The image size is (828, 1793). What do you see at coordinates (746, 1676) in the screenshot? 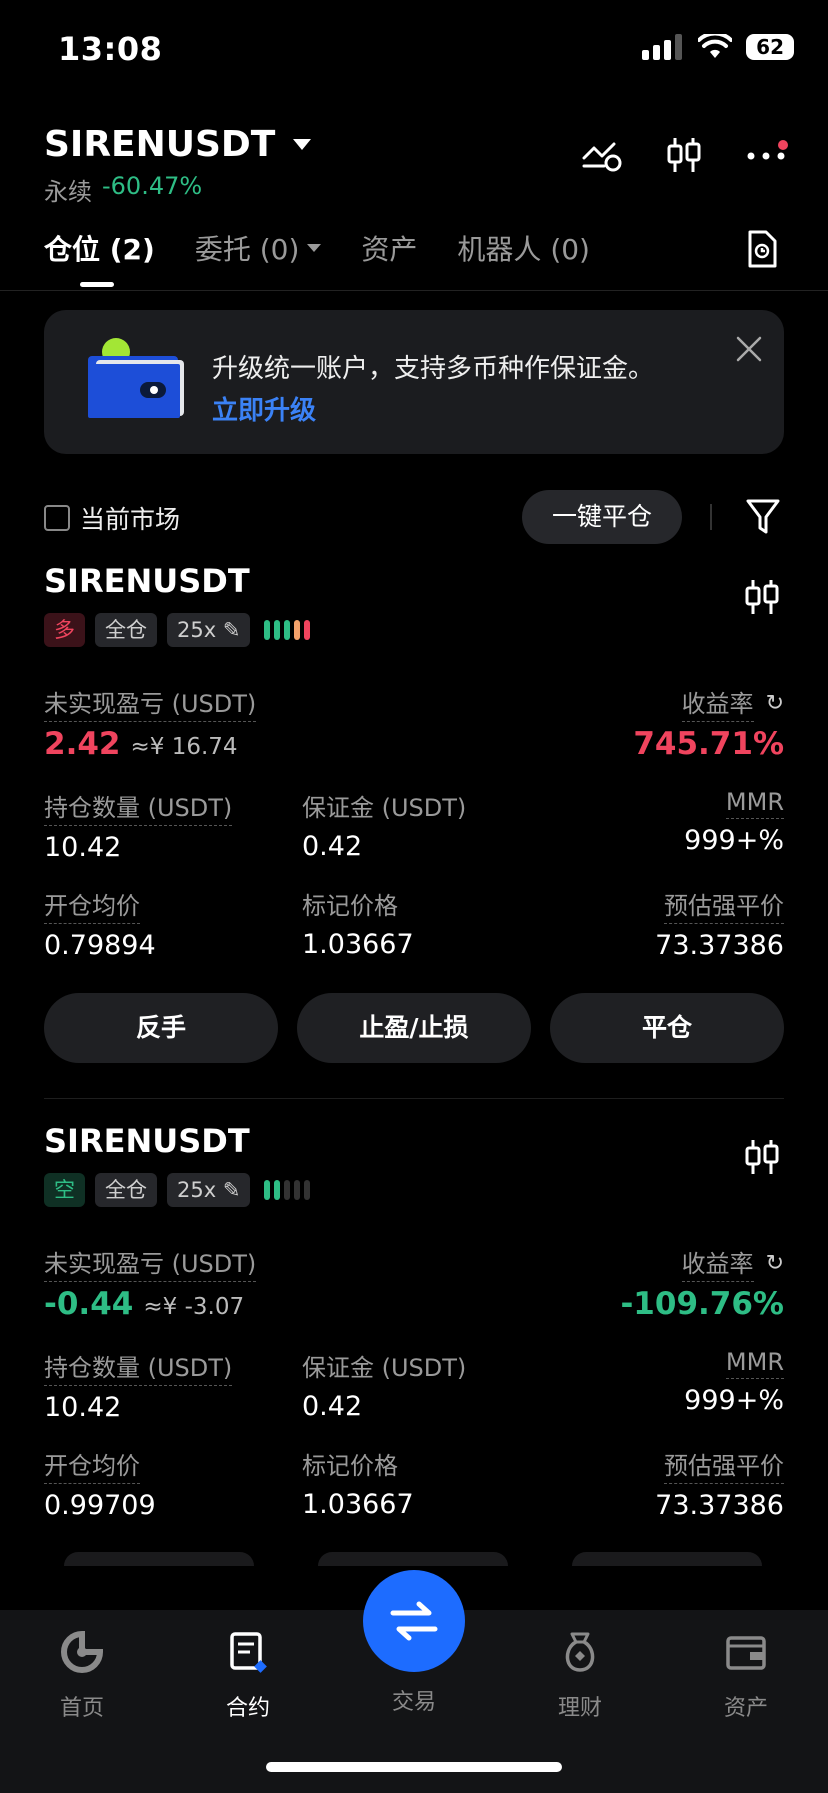
I see `nav-assets: 资产` at bounding box center [746, 1676].